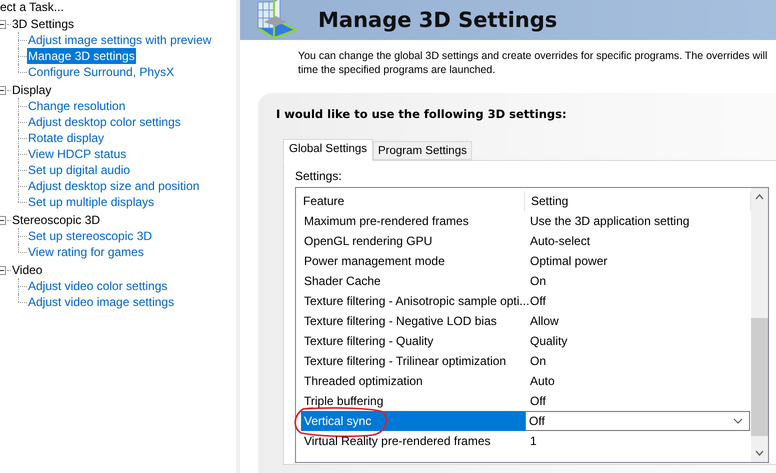 The height and width of the screenshot is (473, 776). Describe the element at coordinates (542, 381) in the screenshot. I see `setting-cell-text: Auto` at that location.